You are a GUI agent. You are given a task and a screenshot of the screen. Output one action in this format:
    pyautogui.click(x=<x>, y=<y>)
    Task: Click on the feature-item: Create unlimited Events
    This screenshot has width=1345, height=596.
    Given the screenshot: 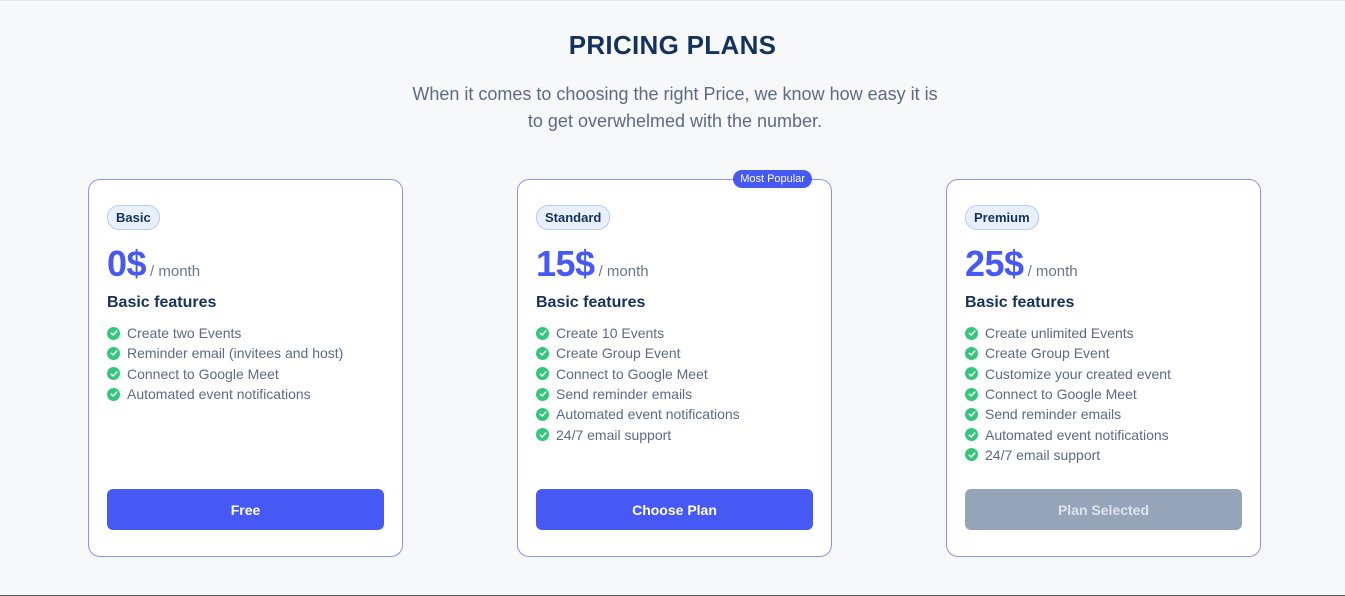 What is the action you would take?
    pyautogui.click(x=1068, y=333)
    